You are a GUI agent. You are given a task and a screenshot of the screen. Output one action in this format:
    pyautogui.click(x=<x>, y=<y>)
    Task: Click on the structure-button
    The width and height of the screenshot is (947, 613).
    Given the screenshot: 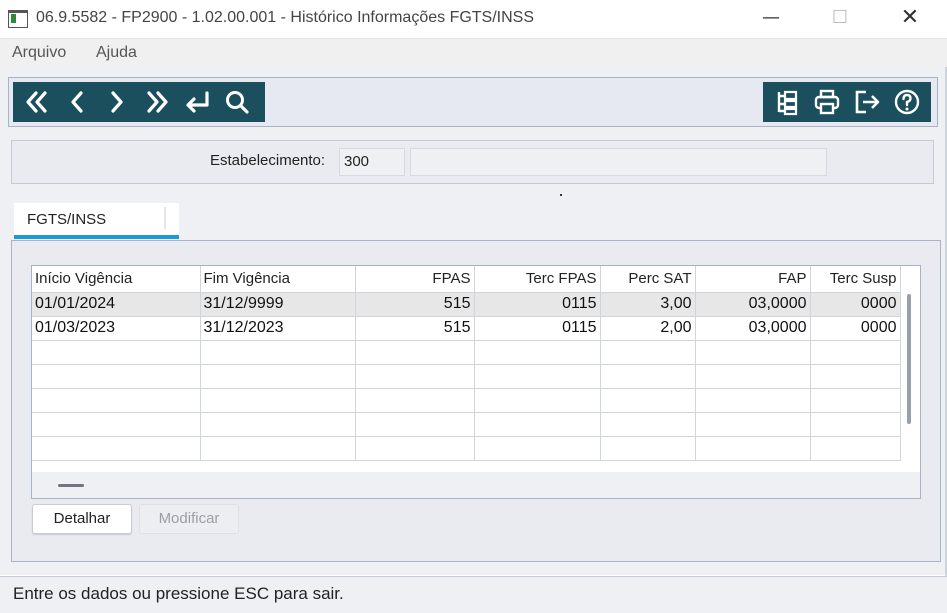 What is the action you would take?
    pyautogui.click(x=787, y=102)
    